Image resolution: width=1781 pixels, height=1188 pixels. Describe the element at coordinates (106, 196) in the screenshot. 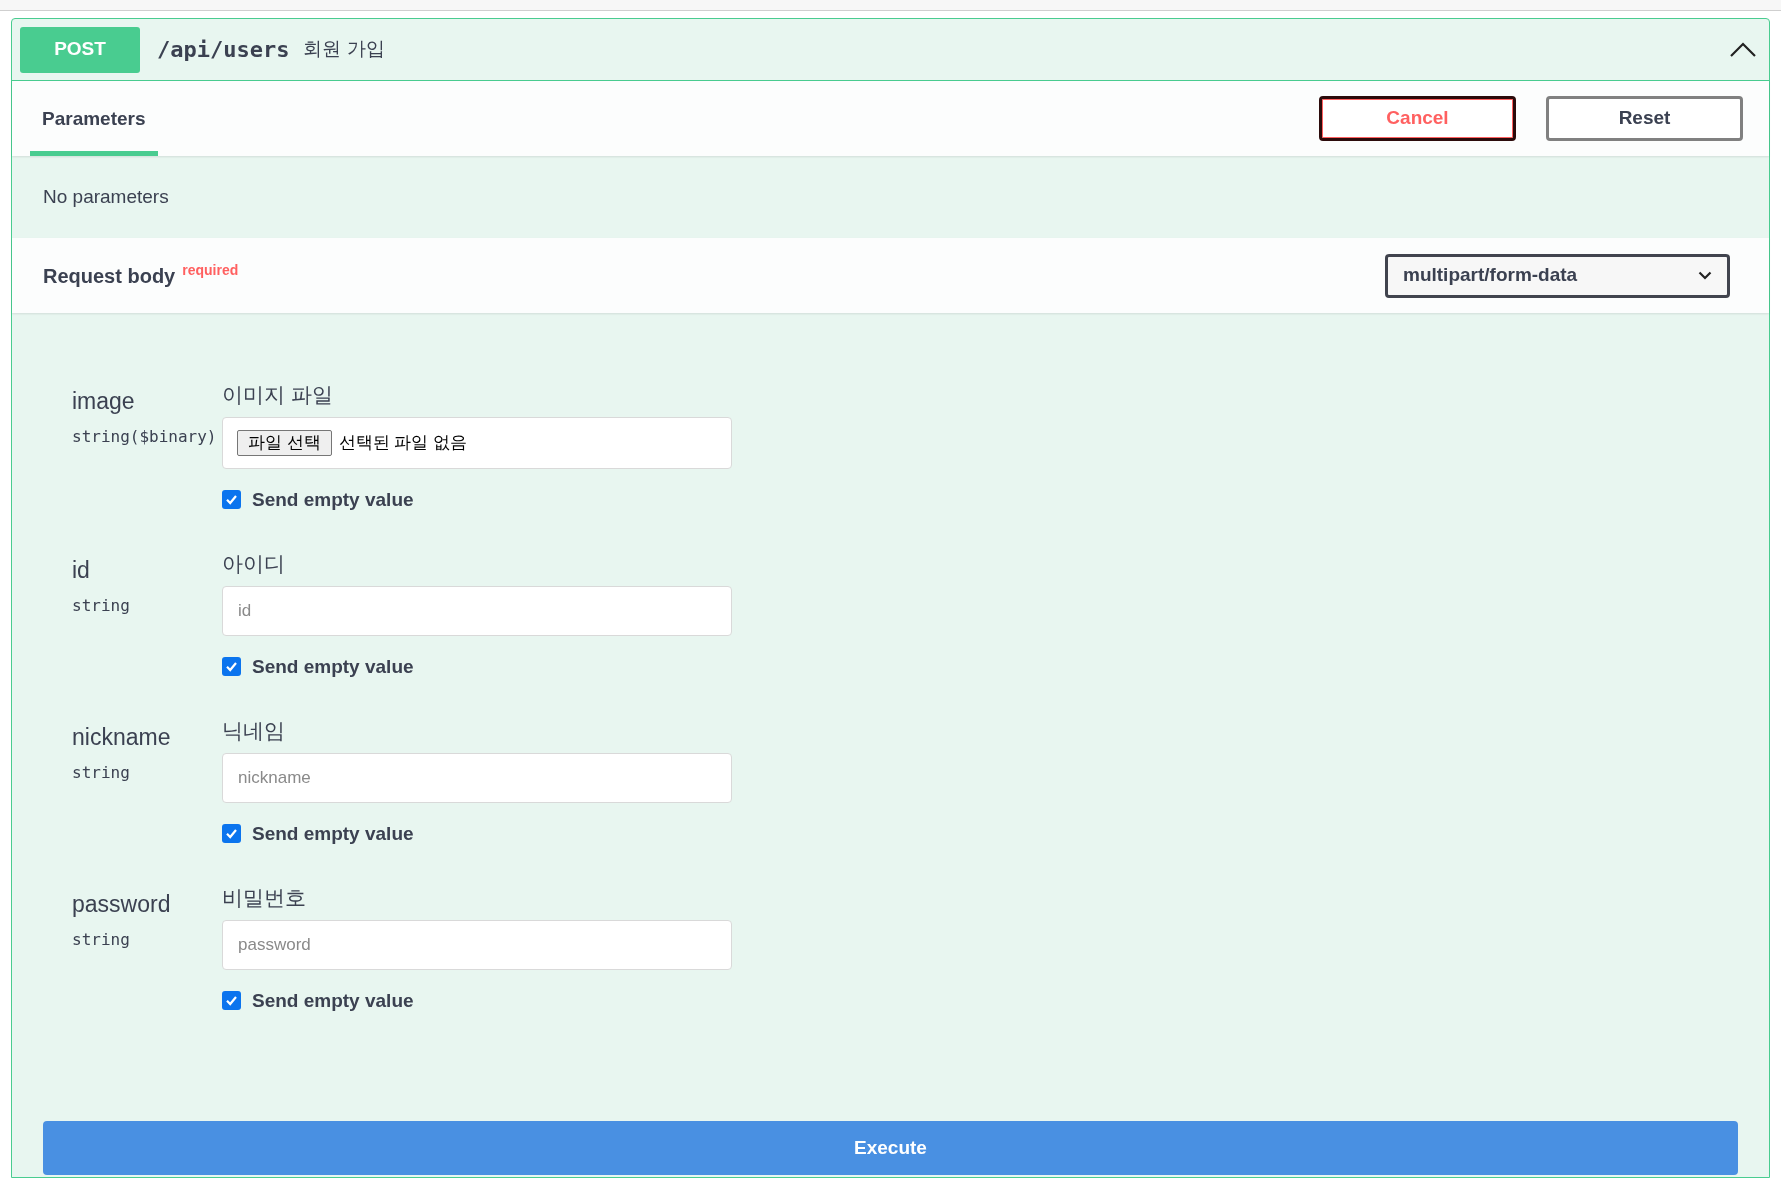

I see `no-parameters-text: No parameters` at that location.